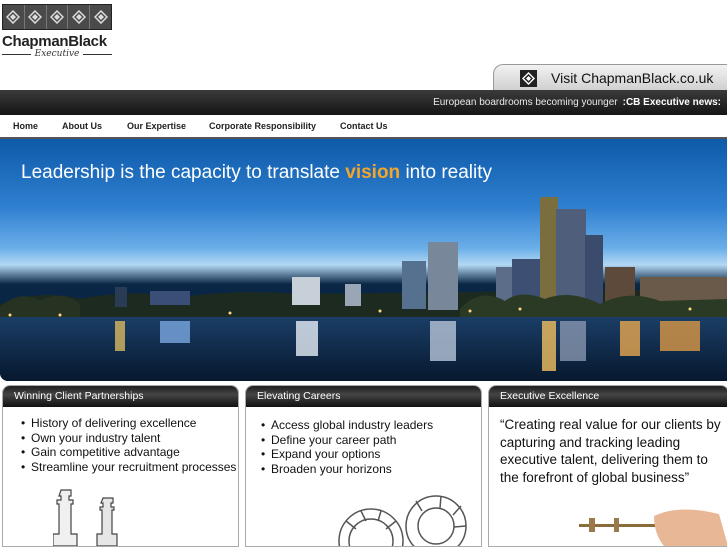 Image resolution: width=727 pixels, height=547 pixels. I want to click on chess-pieces-image, so click(85, 517).